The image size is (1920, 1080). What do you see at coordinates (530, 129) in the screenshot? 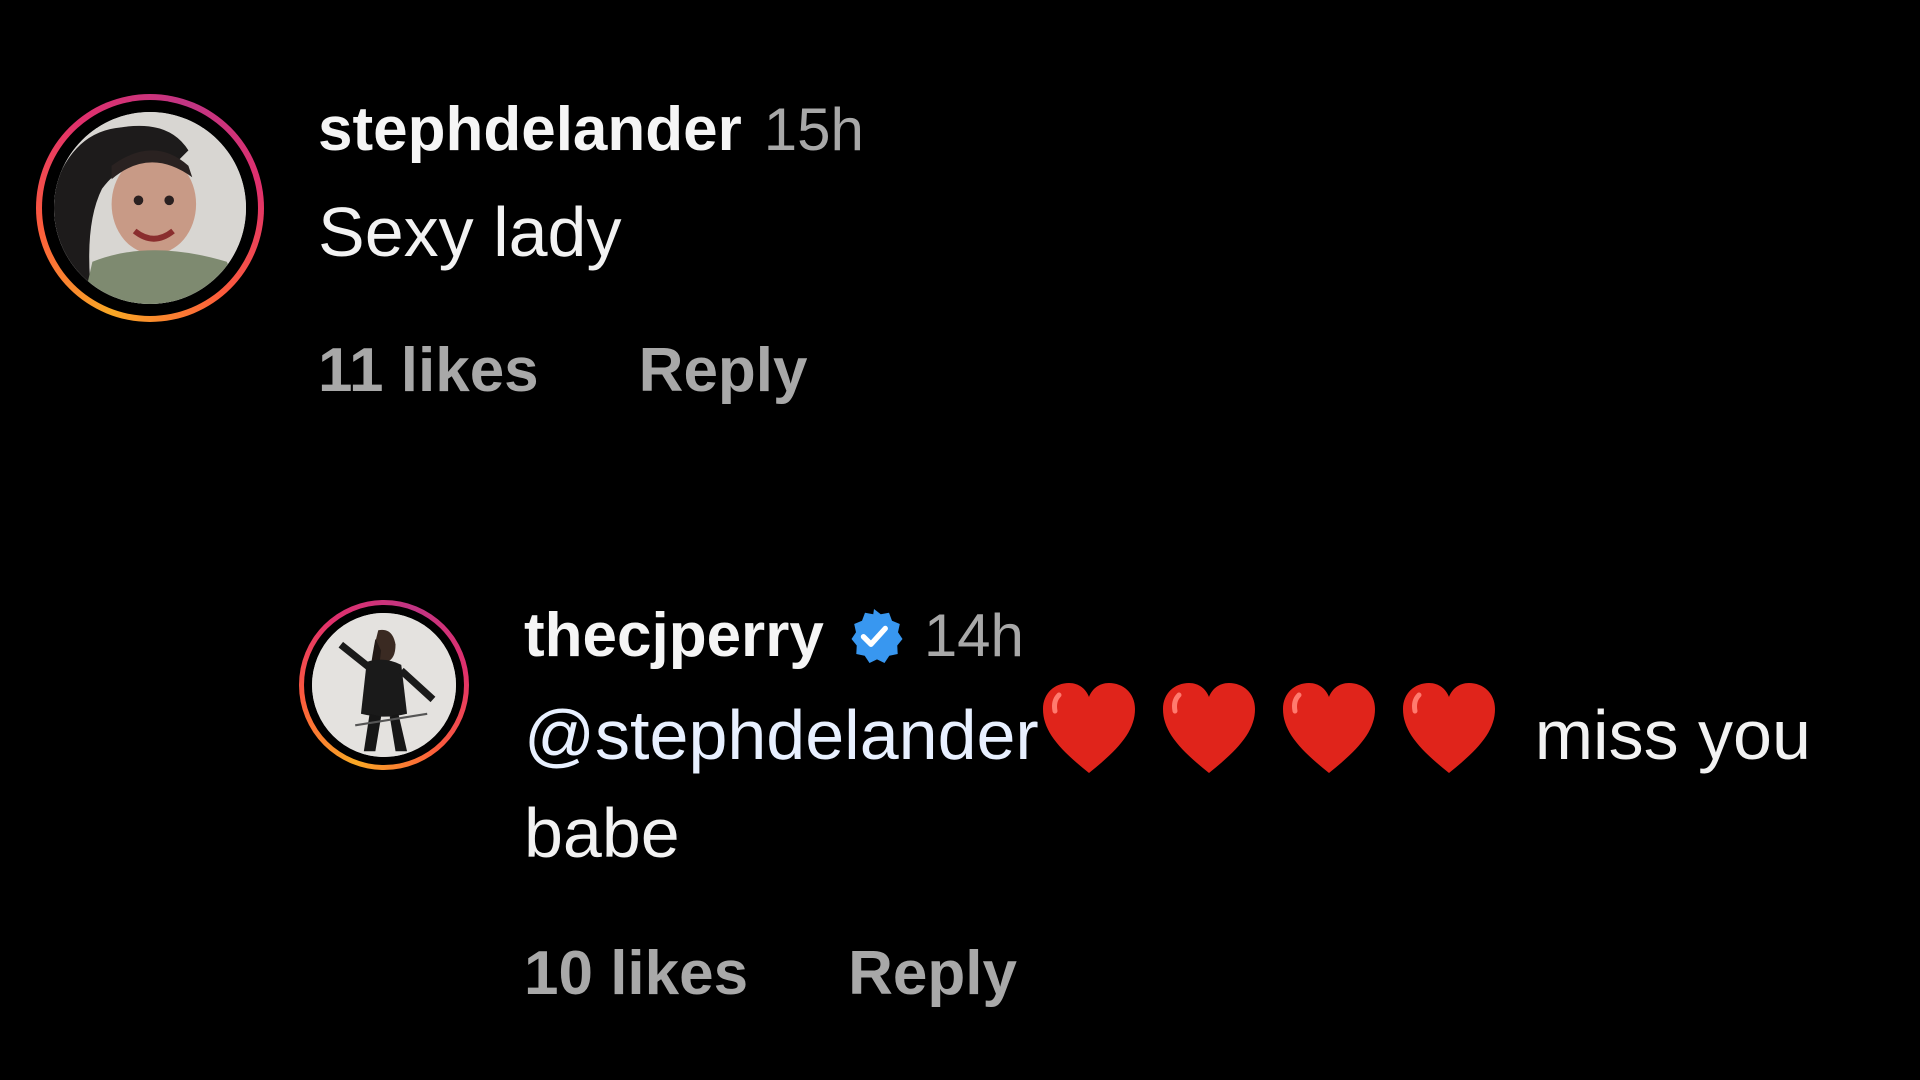
I see `username: stephdelander` at bounding box center [530, 129].